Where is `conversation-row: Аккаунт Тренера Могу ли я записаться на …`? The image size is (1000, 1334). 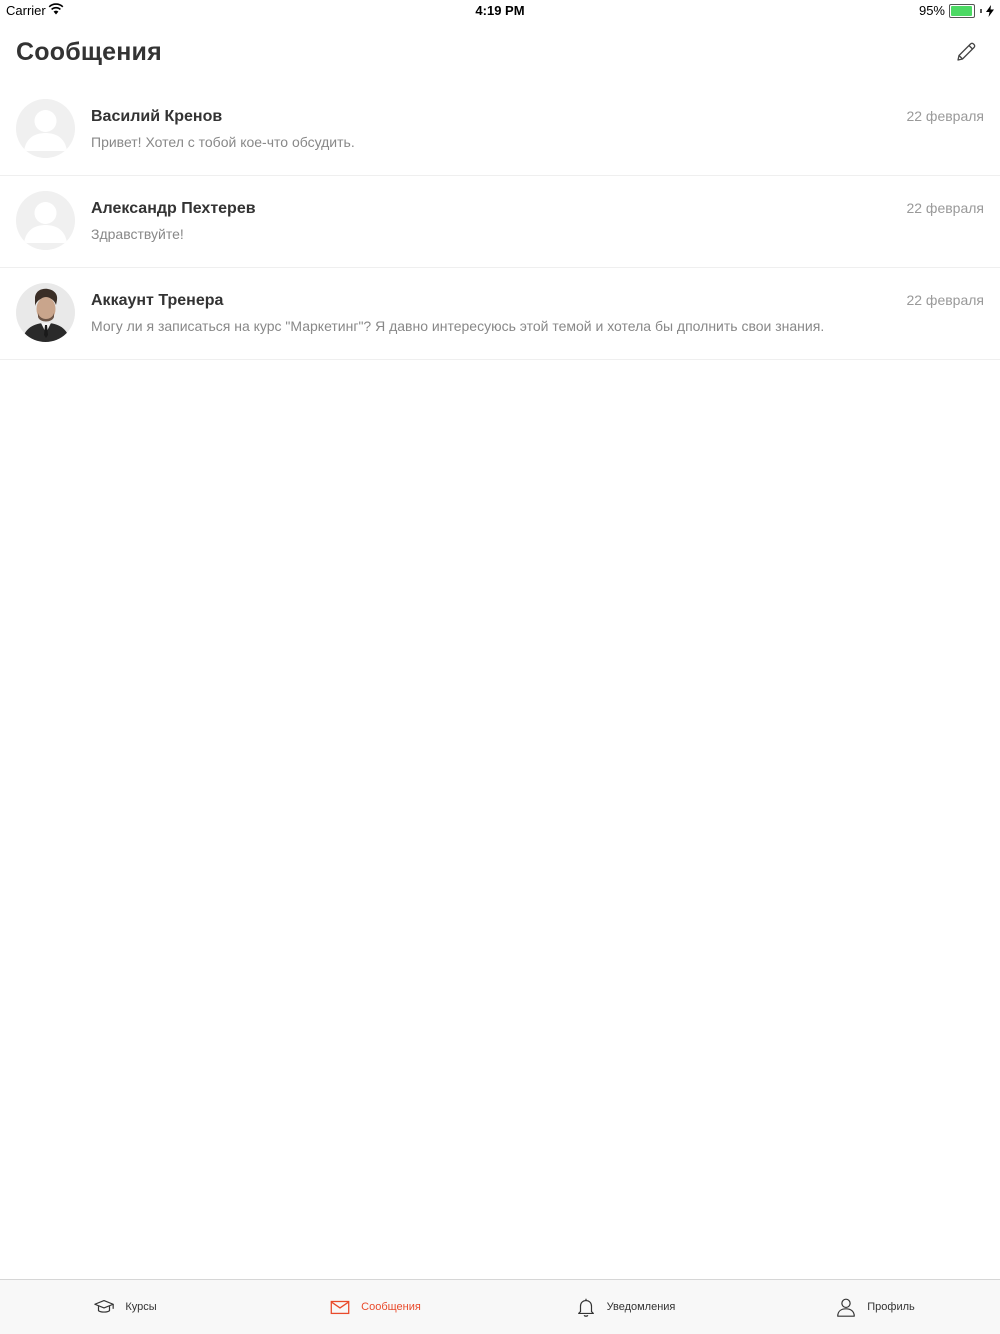
conversation-row: Аккаунт Тренера Могу ли я записаться на … is located at coordinates (500, 314).